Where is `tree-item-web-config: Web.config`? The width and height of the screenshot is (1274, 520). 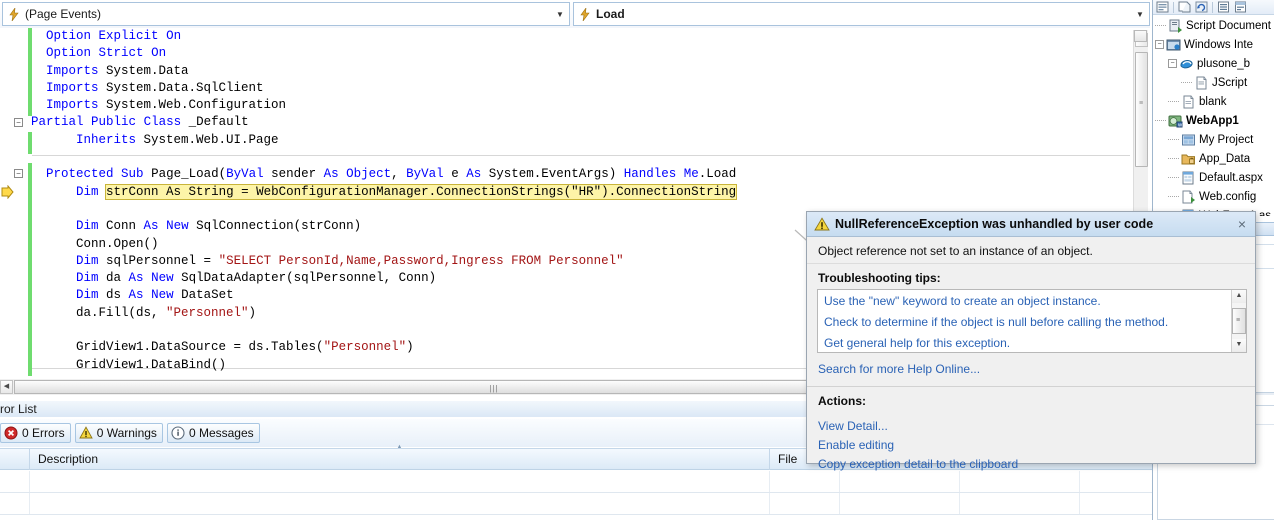 tree-item-web-config: Web.config is located at coordinates (1213, 196).